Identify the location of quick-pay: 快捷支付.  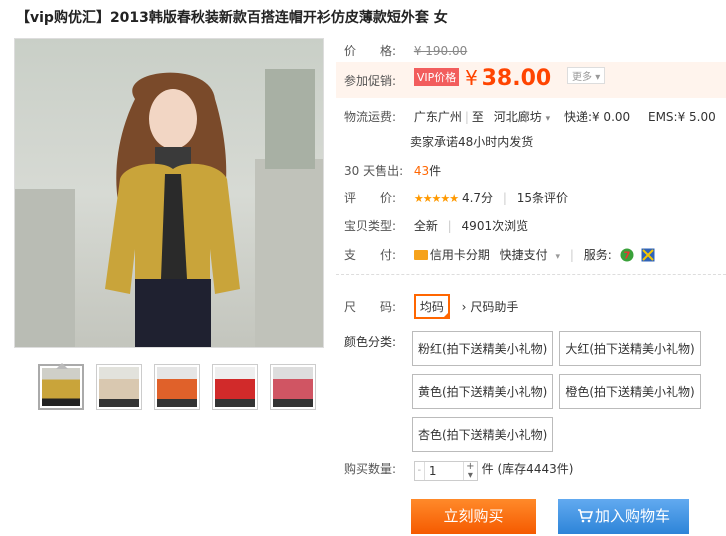
(524, 255).